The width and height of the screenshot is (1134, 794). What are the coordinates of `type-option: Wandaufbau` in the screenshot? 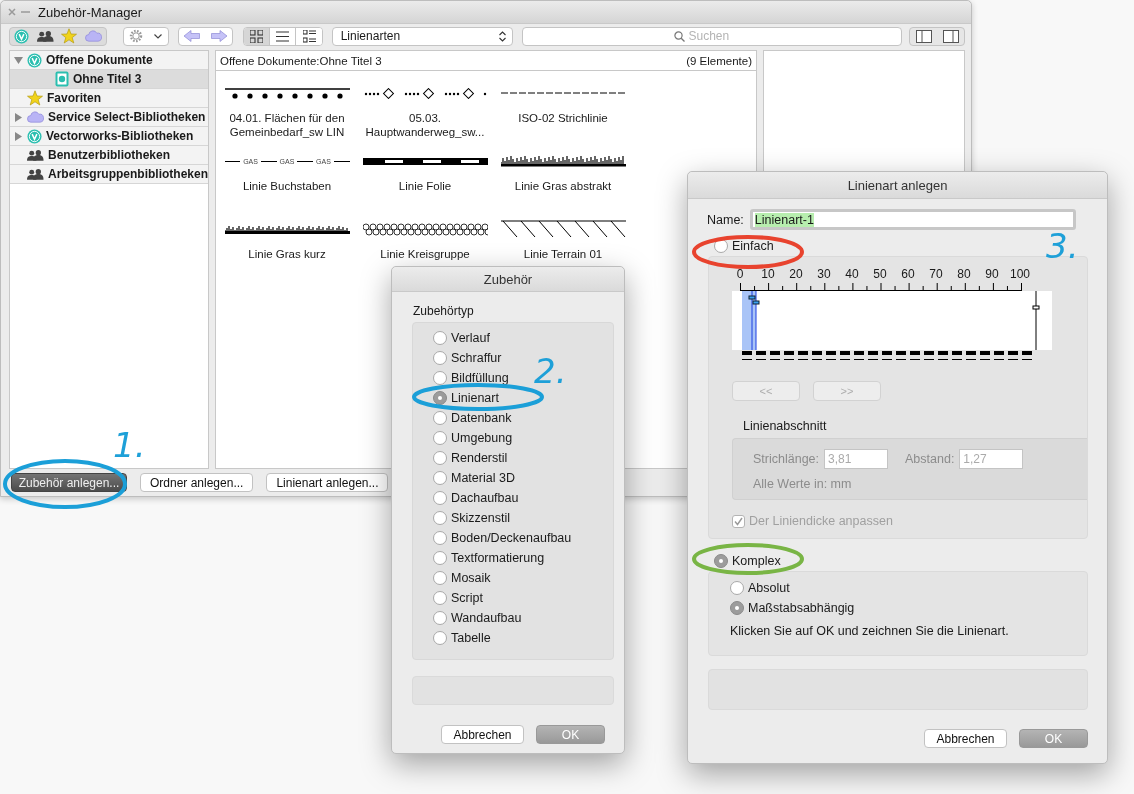 It's located at (477, 618).